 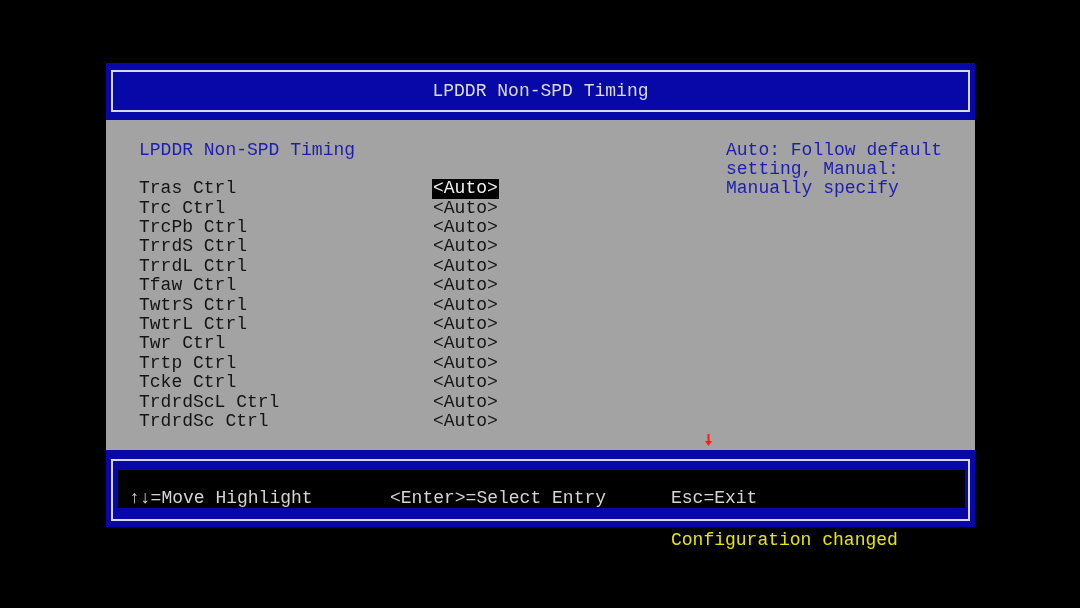 What do you see at coordinates (188, 383) in the screenshot?
I see `setting-label: Tcke Ctrl` at bounding box center [188, 383].